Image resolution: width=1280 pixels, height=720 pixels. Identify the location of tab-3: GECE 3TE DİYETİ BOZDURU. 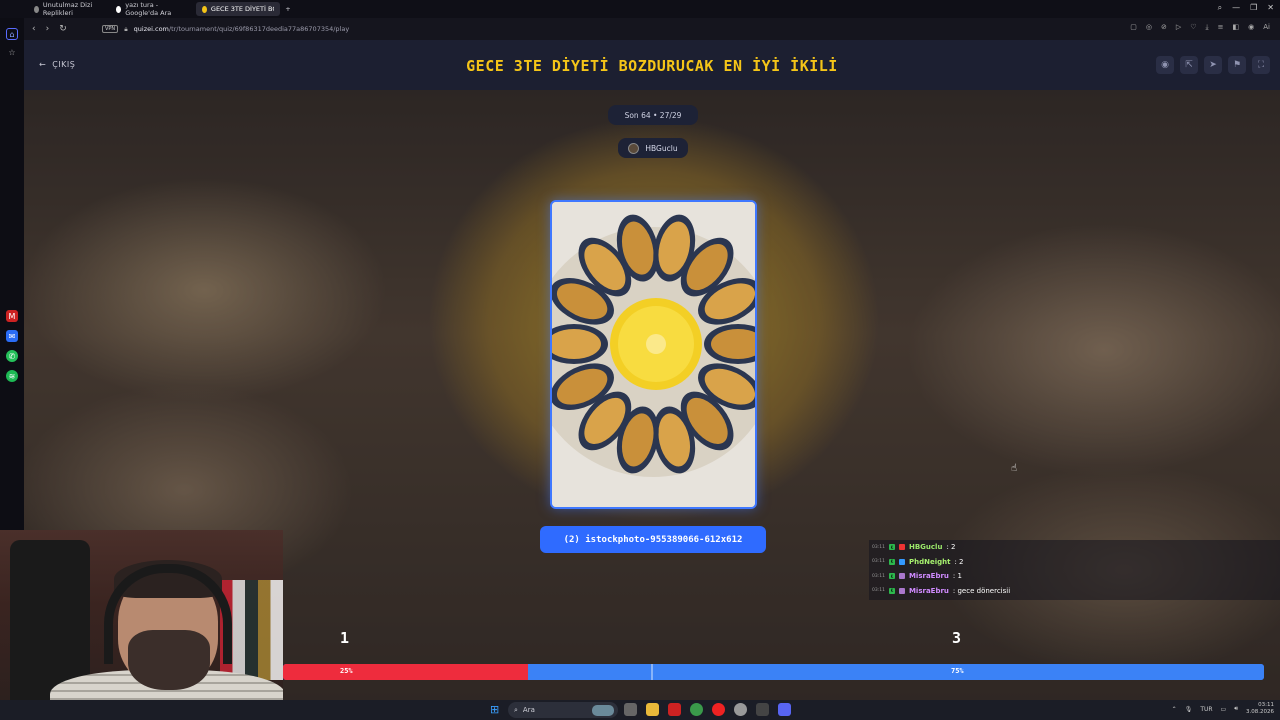
(238, 9).